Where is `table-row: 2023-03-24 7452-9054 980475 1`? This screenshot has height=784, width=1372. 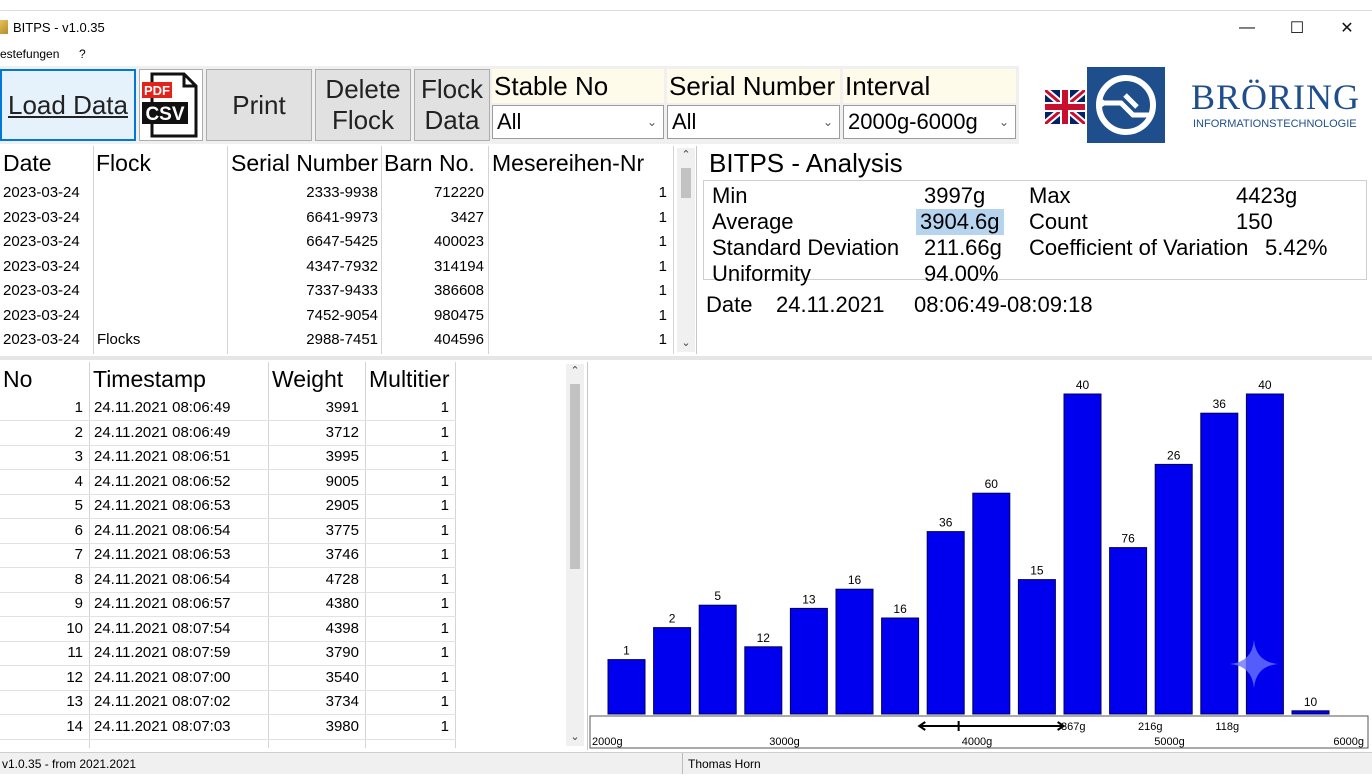 table-row: 2023-03-24 7452-9054 980475 1 is located at coordinates (348, 316).